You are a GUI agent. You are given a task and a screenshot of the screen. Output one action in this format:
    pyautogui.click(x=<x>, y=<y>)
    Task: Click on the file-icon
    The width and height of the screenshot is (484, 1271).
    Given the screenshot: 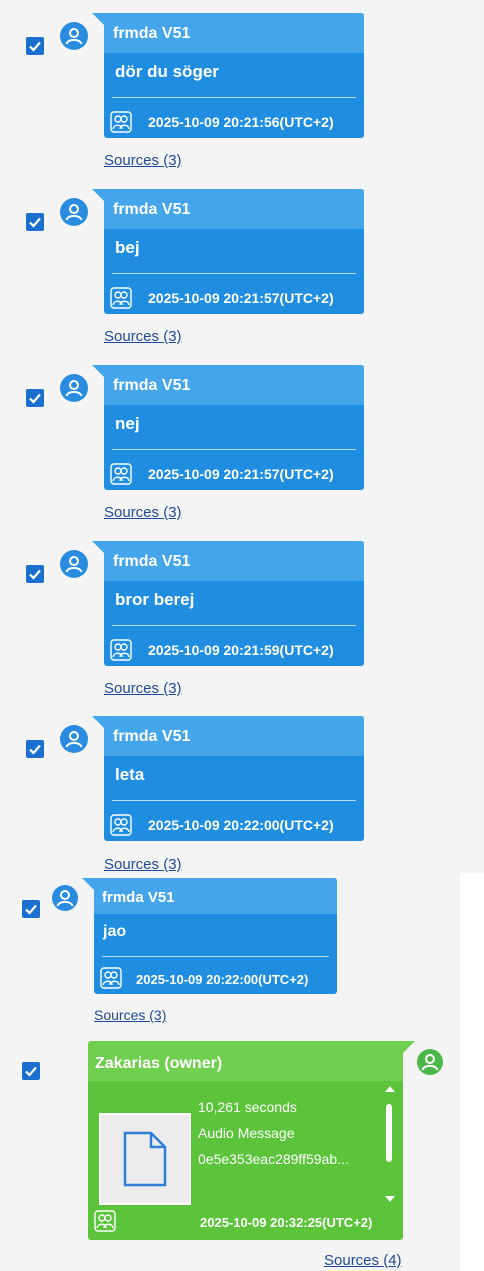 What is the action you would take?
    pyautogui.click(x=145, y=1159)
    